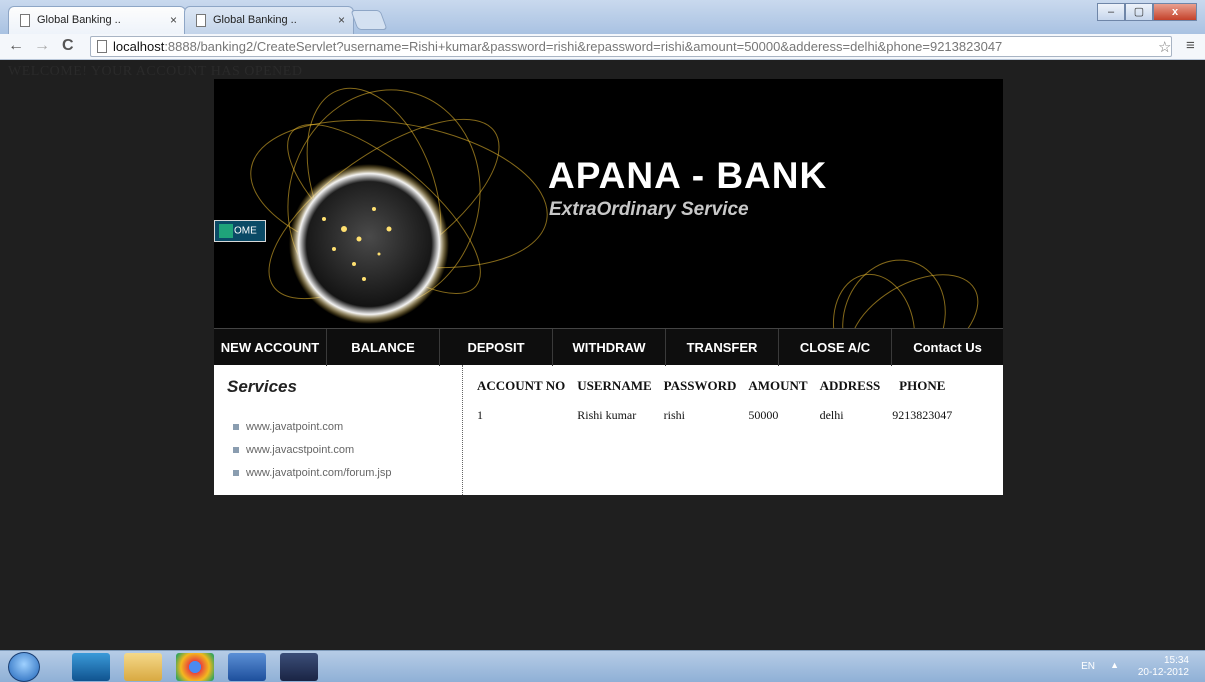 This screenshot has height=682, width=1205. Describe the element at coordinates (24, 667) in the screenshot. I see `windows-start-icon` at that location.